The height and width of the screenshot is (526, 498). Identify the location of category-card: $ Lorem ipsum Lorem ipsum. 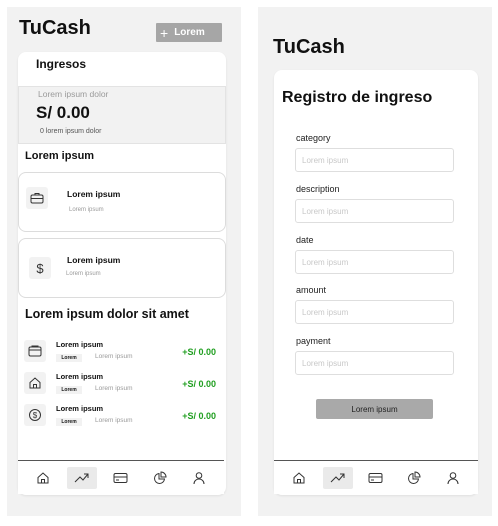
(122, 268).